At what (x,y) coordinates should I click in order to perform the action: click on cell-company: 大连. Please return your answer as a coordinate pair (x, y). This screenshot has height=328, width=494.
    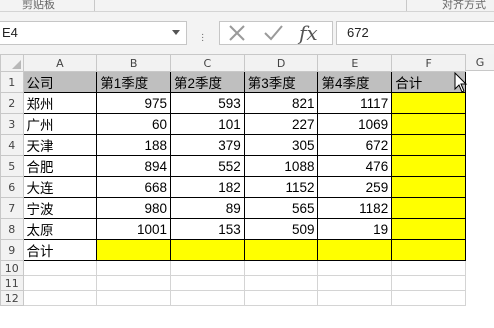
    Looking at the image, I should click on (60, 187).